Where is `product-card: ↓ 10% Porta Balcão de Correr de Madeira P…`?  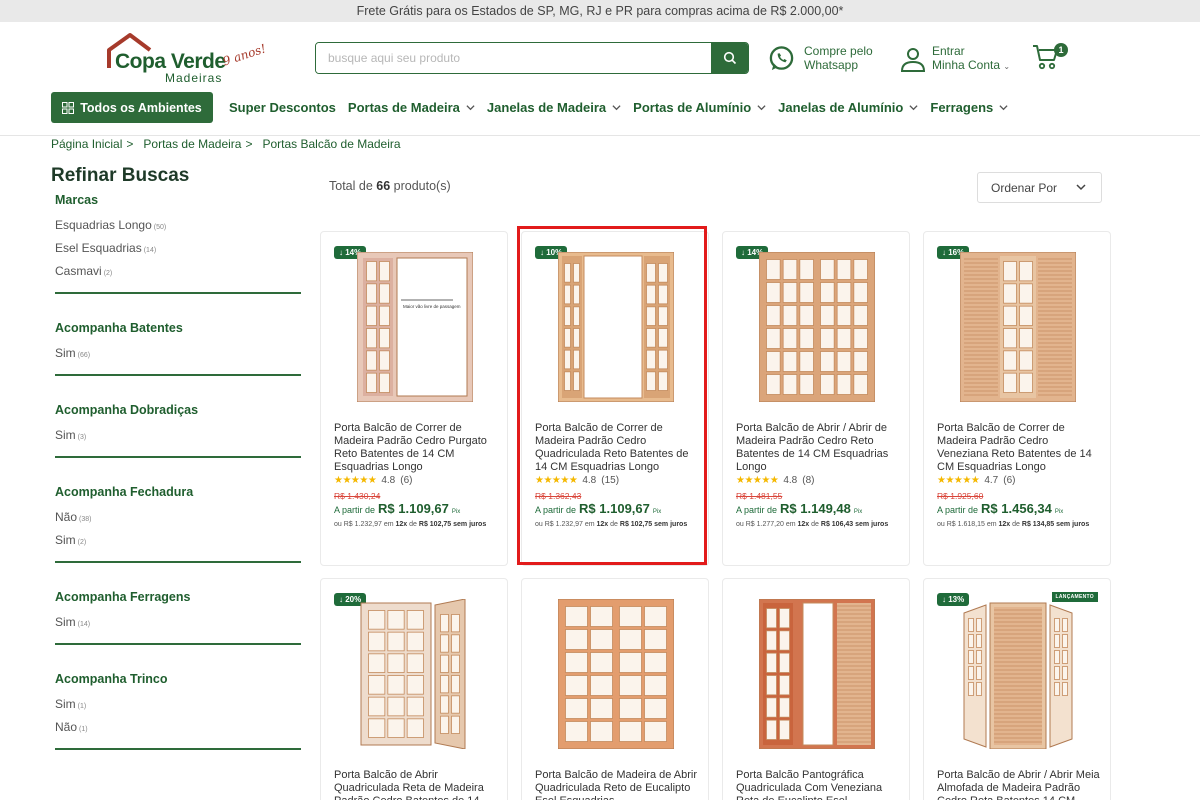 product-card: ↓ 10% Porta Balcão de Correr de Madeira P… is located at coordinates (615, 398).